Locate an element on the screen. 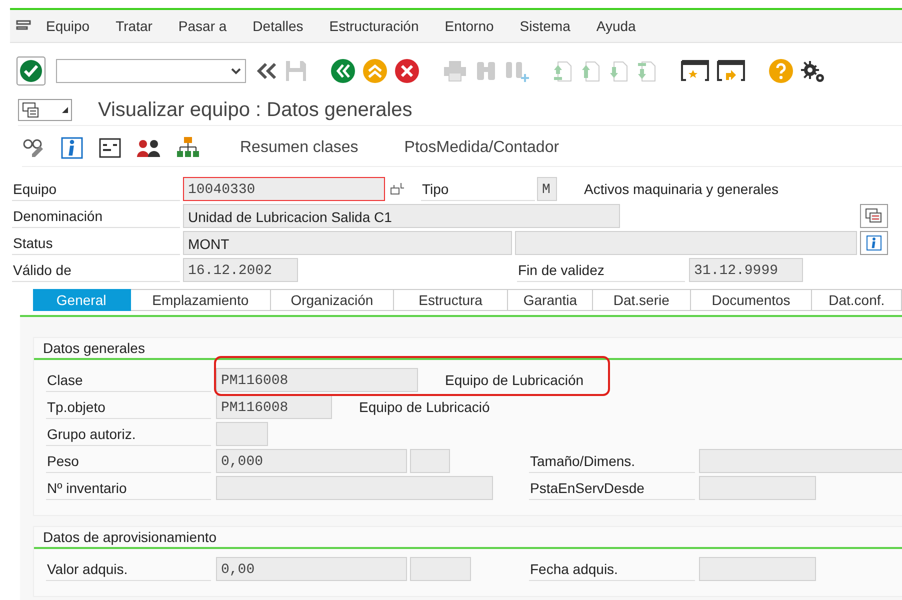  field-description: Activos maquinaria y generales is located at coordinates (682, 188).